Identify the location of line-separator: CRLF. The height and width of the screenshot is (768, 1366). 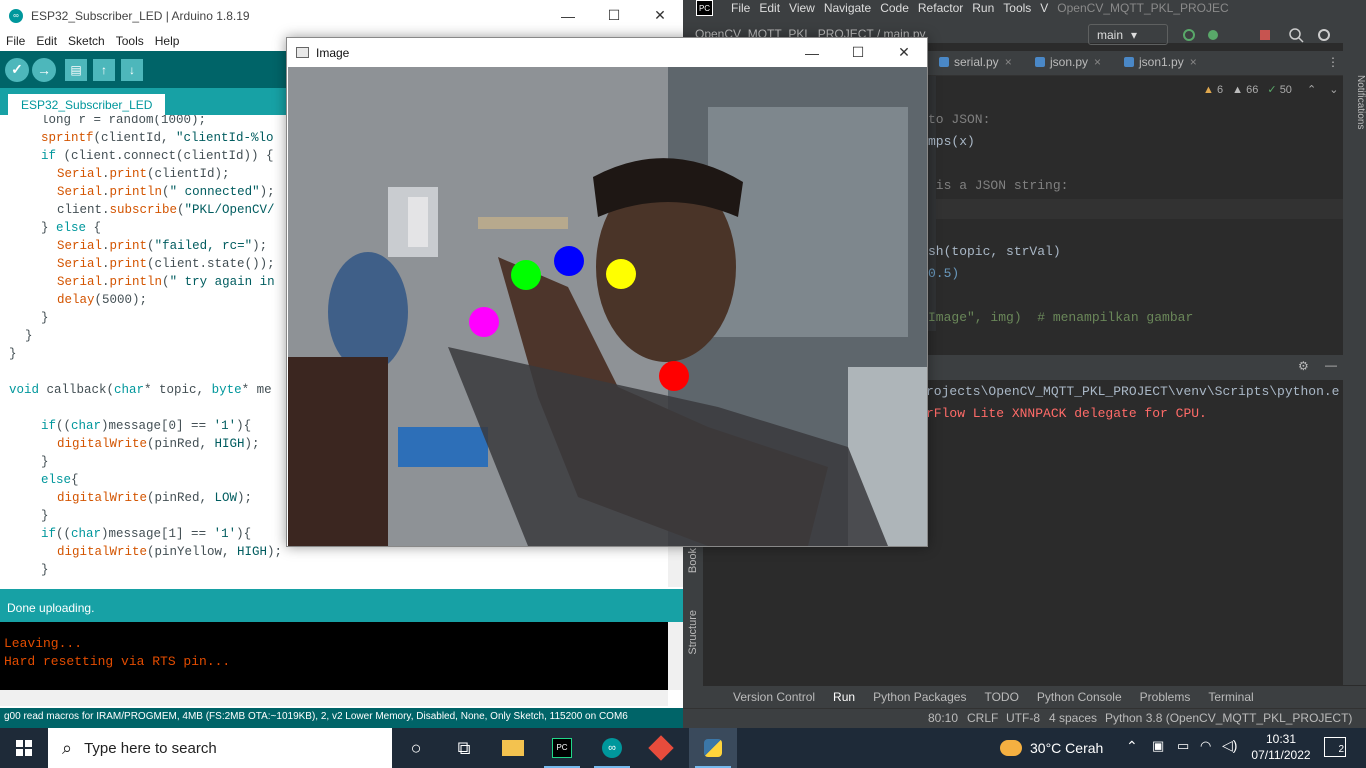
(982, 718).